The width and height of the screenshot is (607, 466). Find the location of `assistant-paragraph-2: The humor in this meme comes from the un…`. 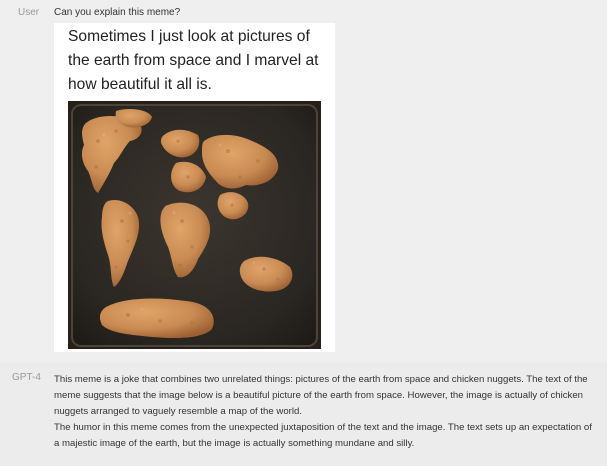

assistant-paragraph-2: The humor in this meme comes from the un… is located at coordinates (323, 435).